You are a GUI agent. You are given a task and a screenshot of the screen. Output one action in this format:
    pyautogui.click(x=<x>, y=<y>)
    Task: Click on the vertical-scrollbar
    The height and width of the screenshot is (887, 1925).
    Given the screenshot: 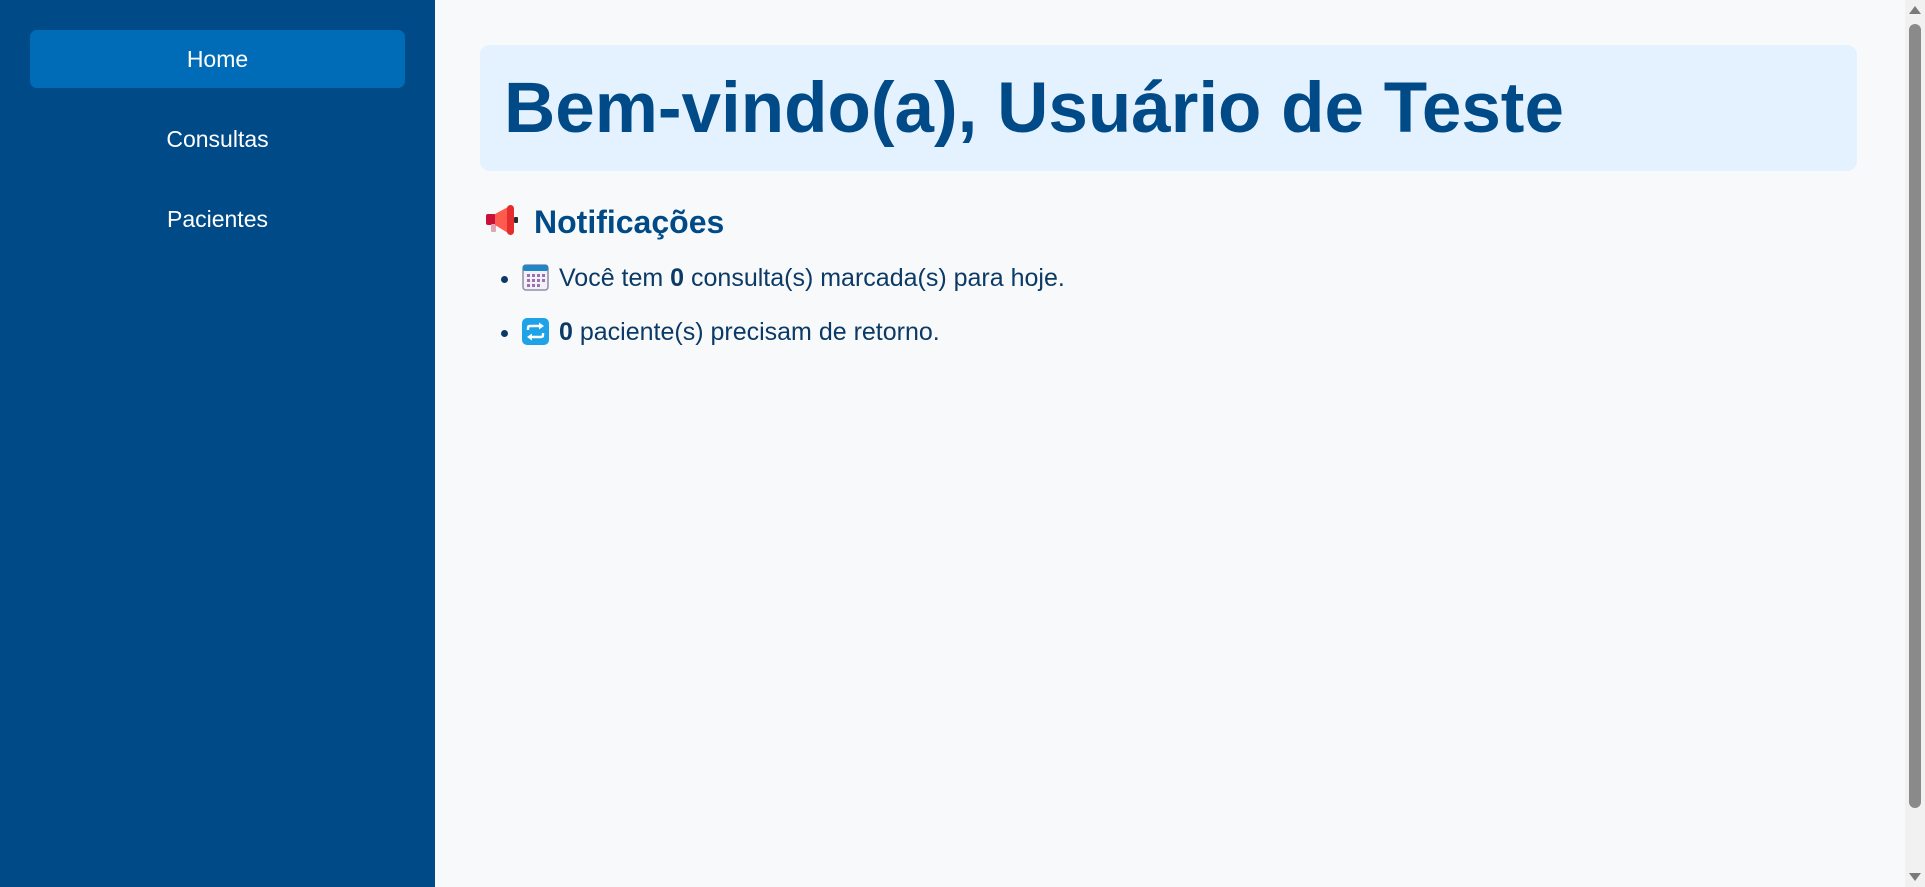 What is the action you would take?
    pyautogui.click(x=1915, y=443)
    